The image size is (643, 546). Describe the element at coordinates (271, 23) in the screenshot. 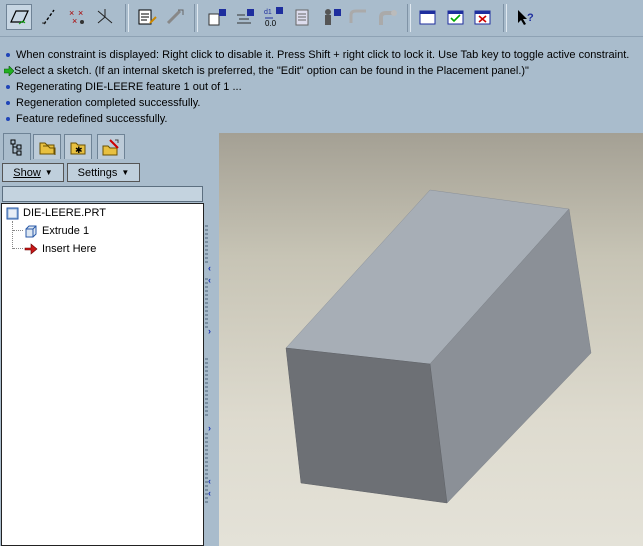

I see `regen-value: 0.0` at that location.